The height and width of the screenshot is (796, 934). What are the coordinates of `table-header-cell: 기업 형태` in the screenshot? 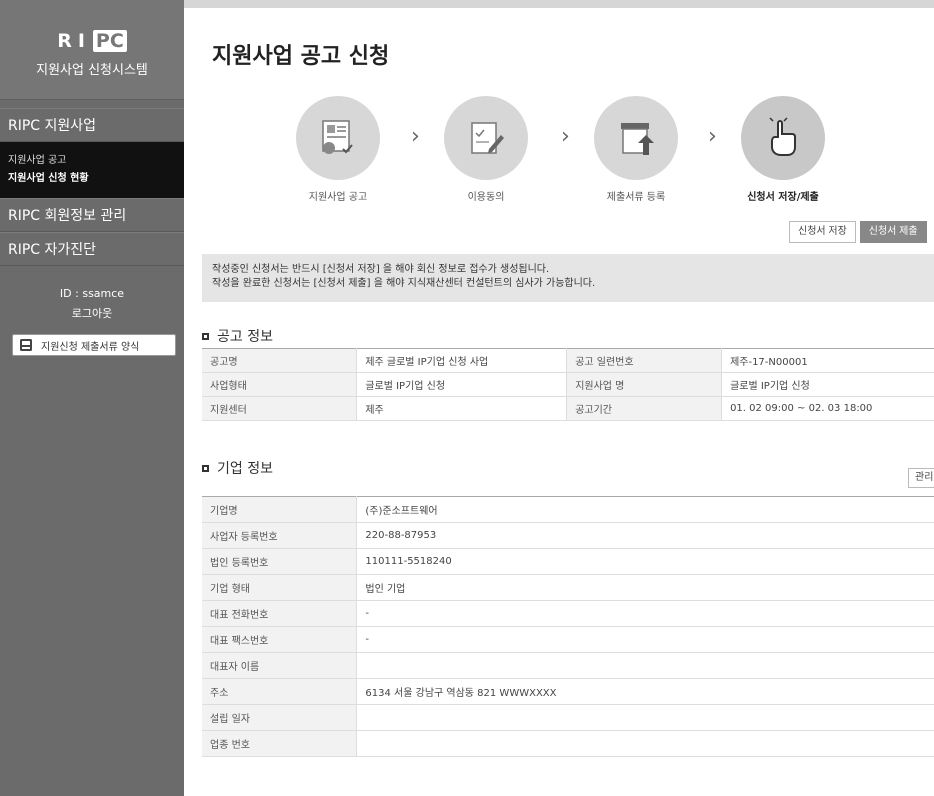 It's located at (280, 587).